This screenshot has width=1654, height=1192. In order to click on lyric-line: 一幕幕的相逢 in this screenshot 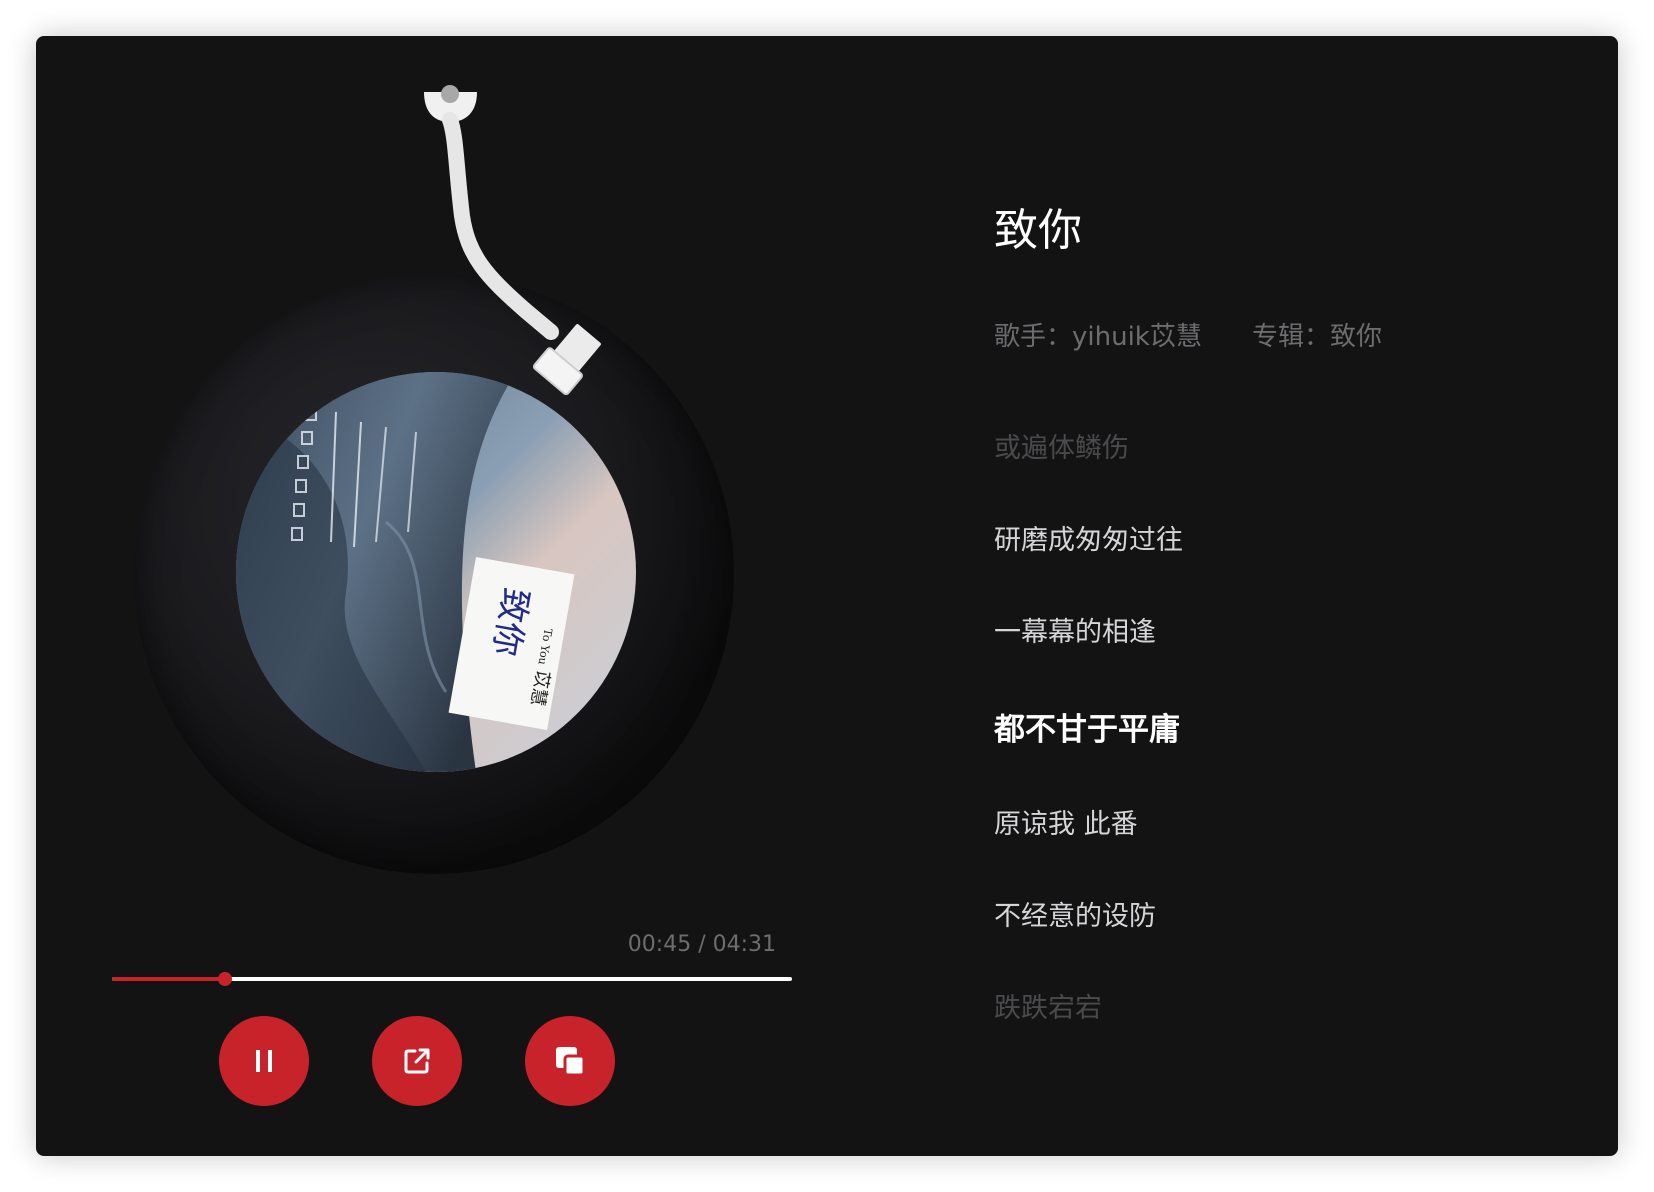, I will do `click(1075, 632)`.